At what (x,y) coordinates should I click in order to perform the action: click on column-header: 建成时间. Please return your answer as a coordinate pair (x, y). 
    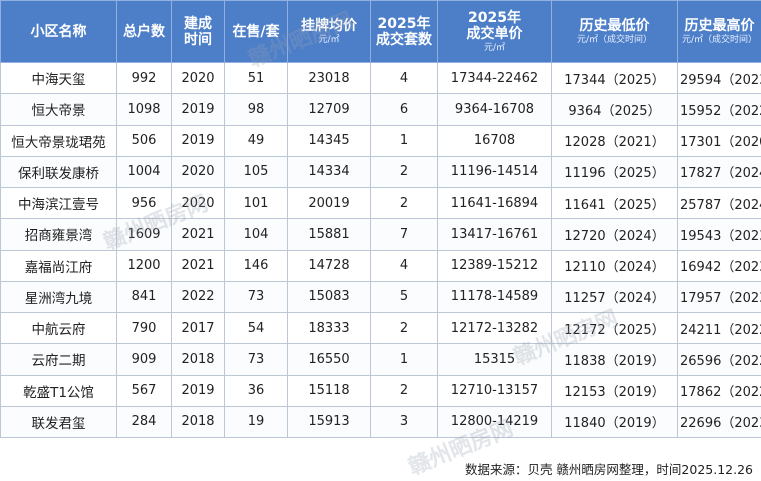
    Looking at the image, I should click on (198, 32).